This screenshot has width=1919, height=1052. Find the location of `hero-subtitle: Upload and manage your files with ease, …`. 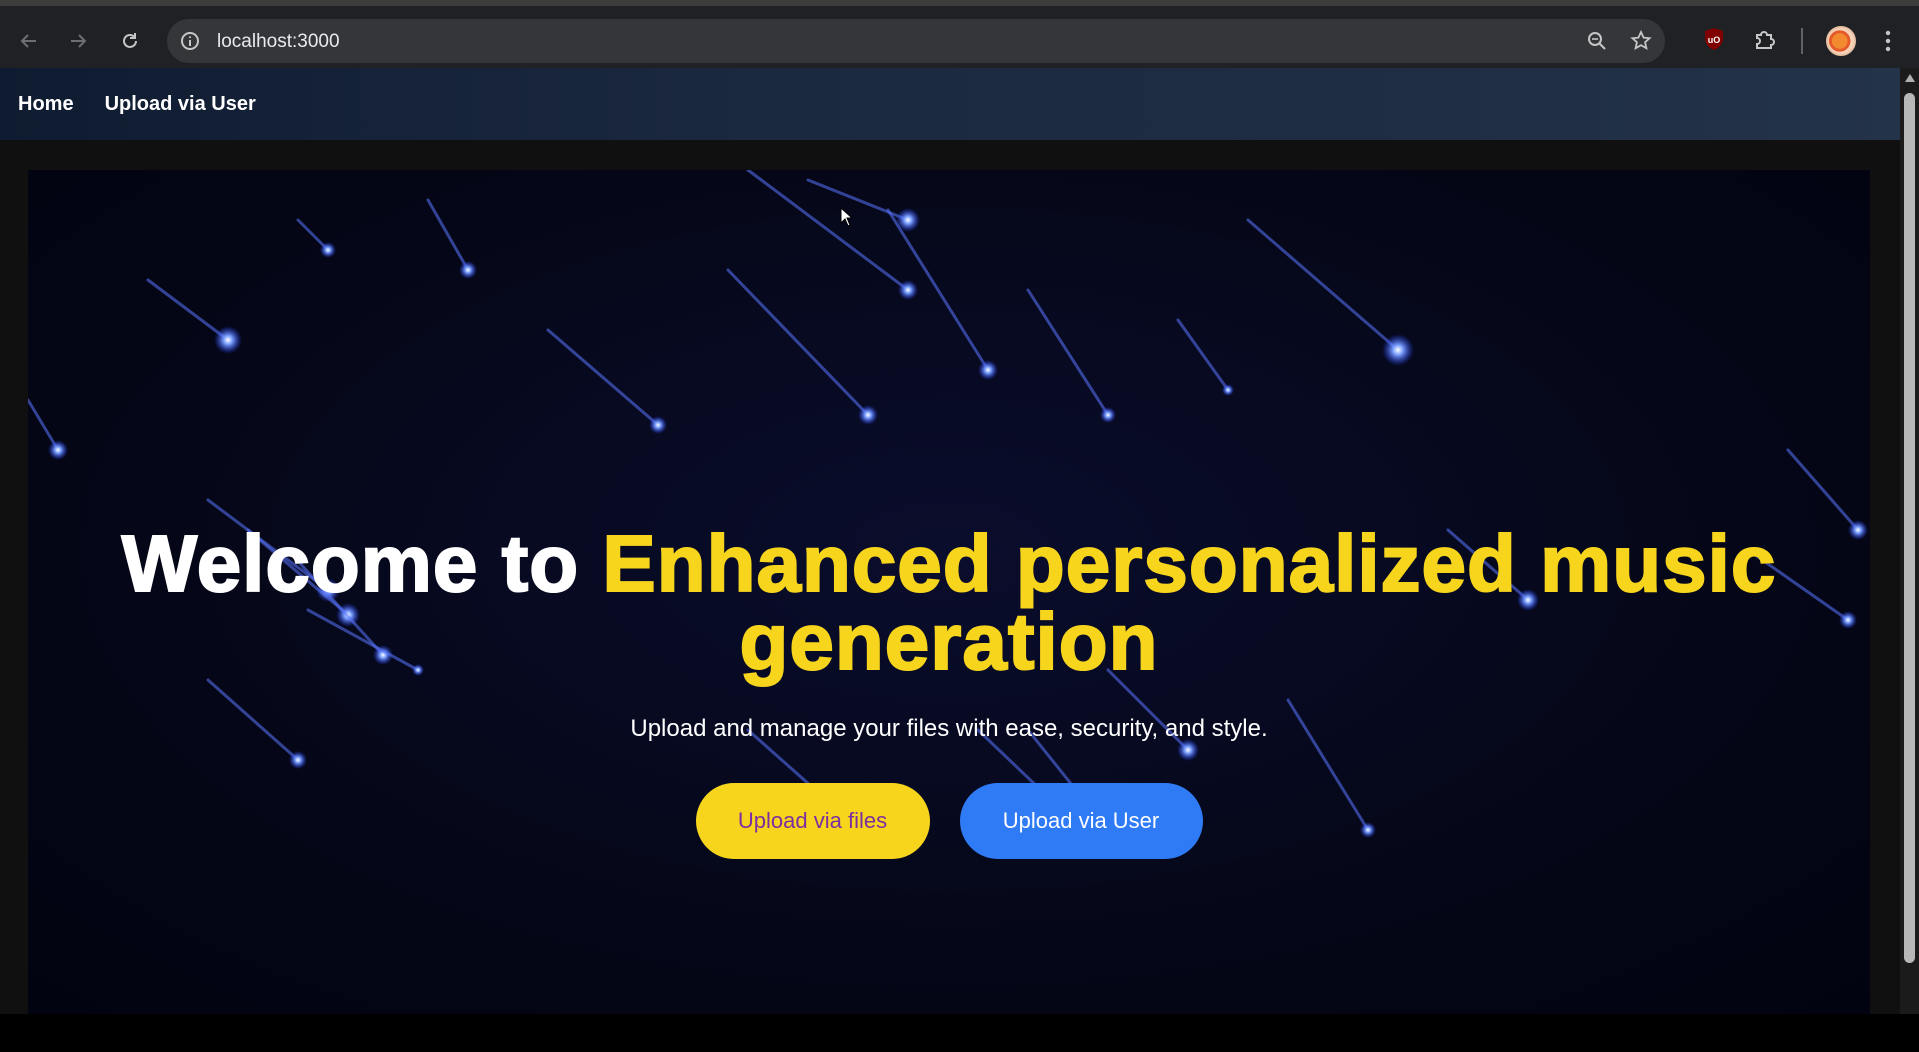

hero-subtitle: Upload and manage your files with ease, … is located at coordinates (949, 728).